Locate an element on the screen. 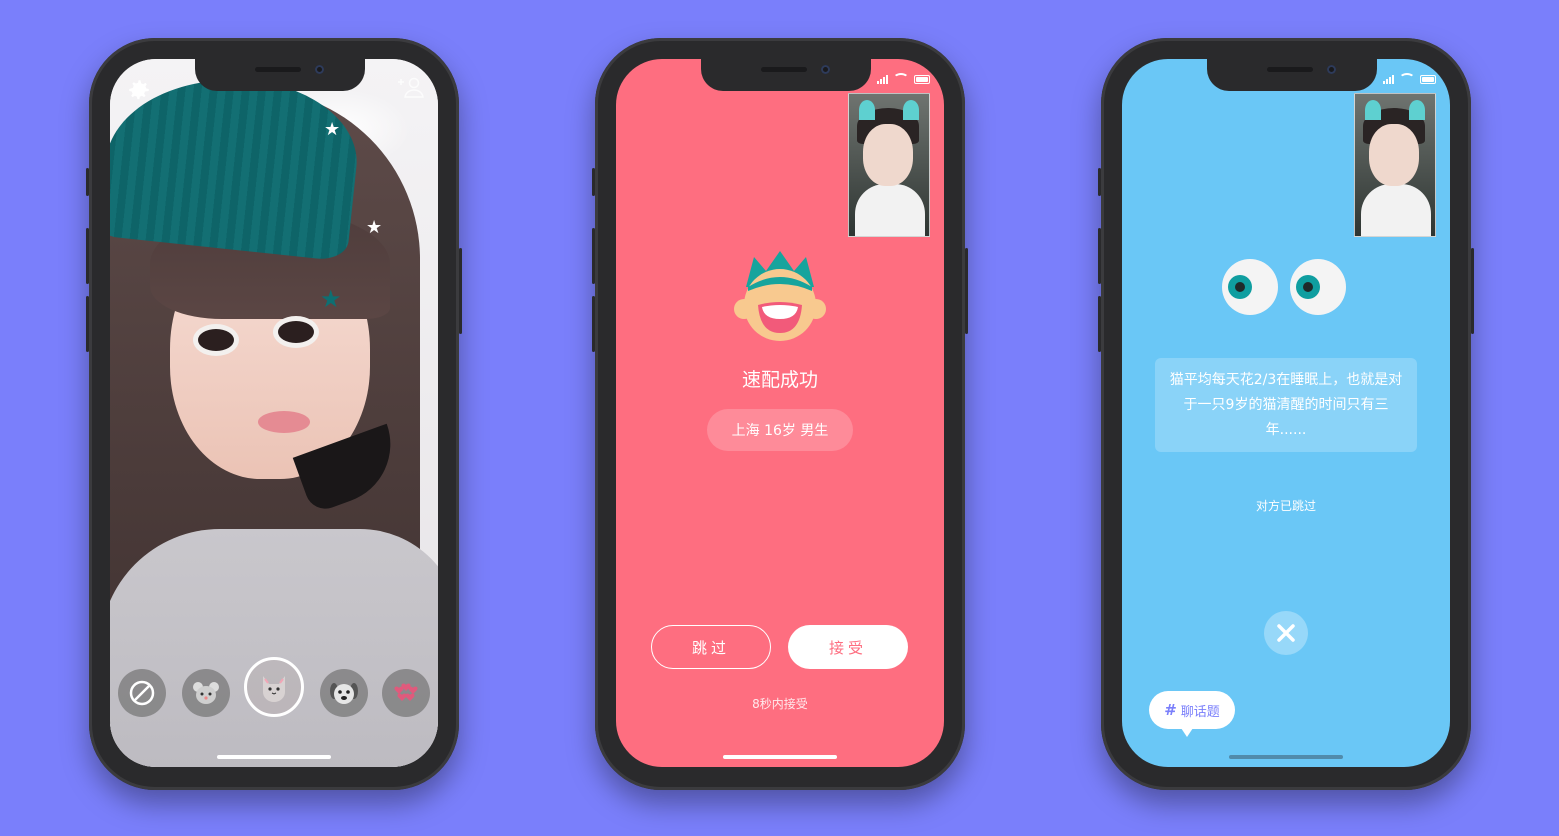 This screenshot has width=1559, height=836. chat-topic-button: # 聊话题 is located at coordinates (1192, 714).